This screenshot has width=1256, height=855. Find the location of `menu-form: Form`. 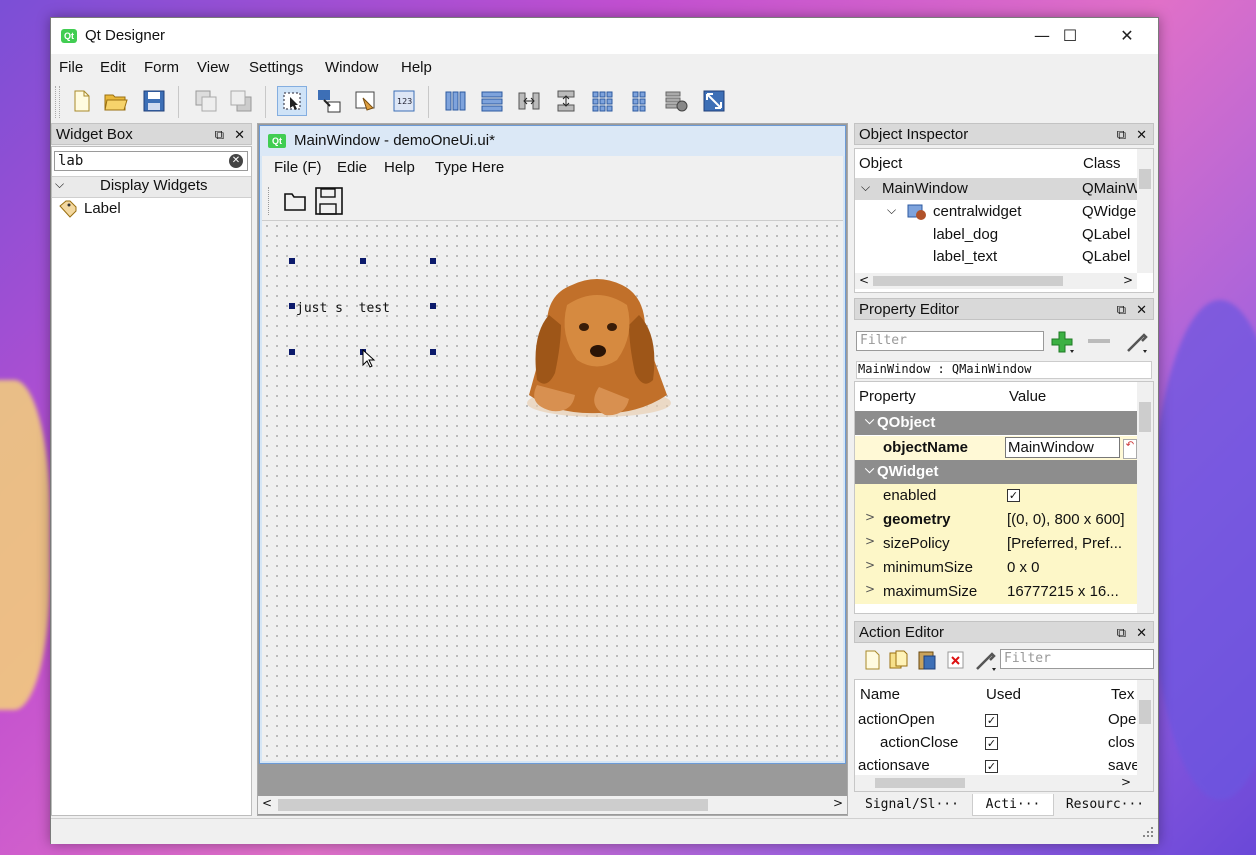

menu-form: Form is located at coordinates (161, 67).